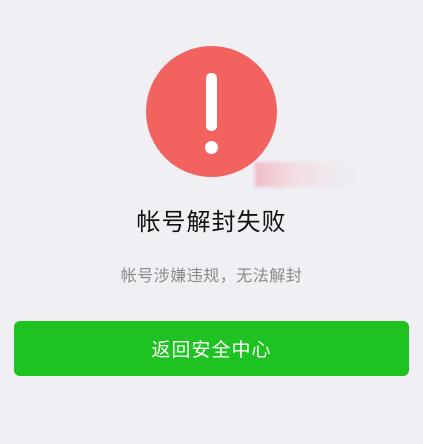 This screenshot has height=444, width=423. Describe the element at coordinates (211, 275) in the screenshot. I see `result-message: 帐号涉嫌违规，无法解封` at that location.